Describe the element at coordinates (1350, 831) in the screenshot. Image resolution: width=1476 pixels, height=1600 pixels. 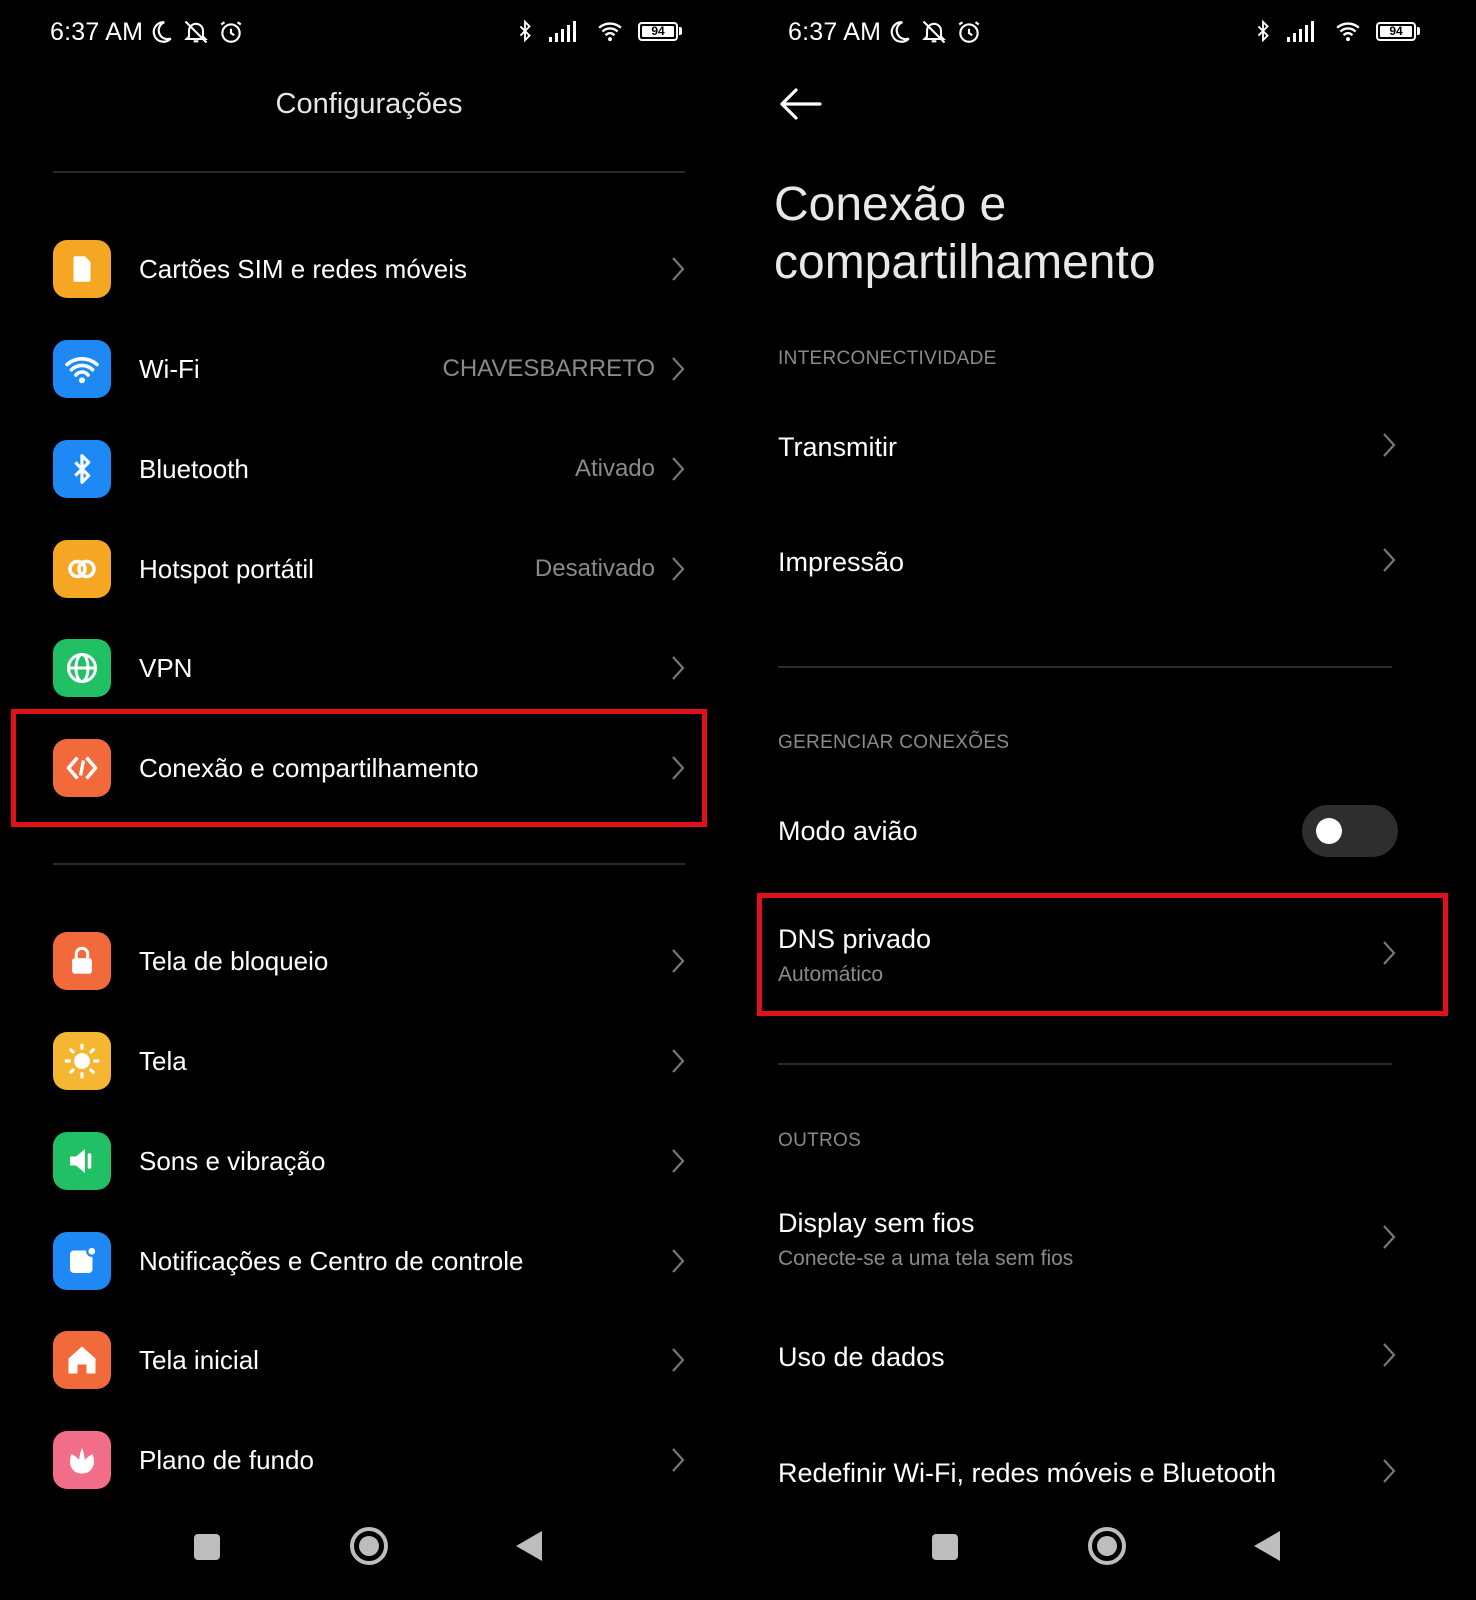
I see `airplane-mode-toggle` at that location.